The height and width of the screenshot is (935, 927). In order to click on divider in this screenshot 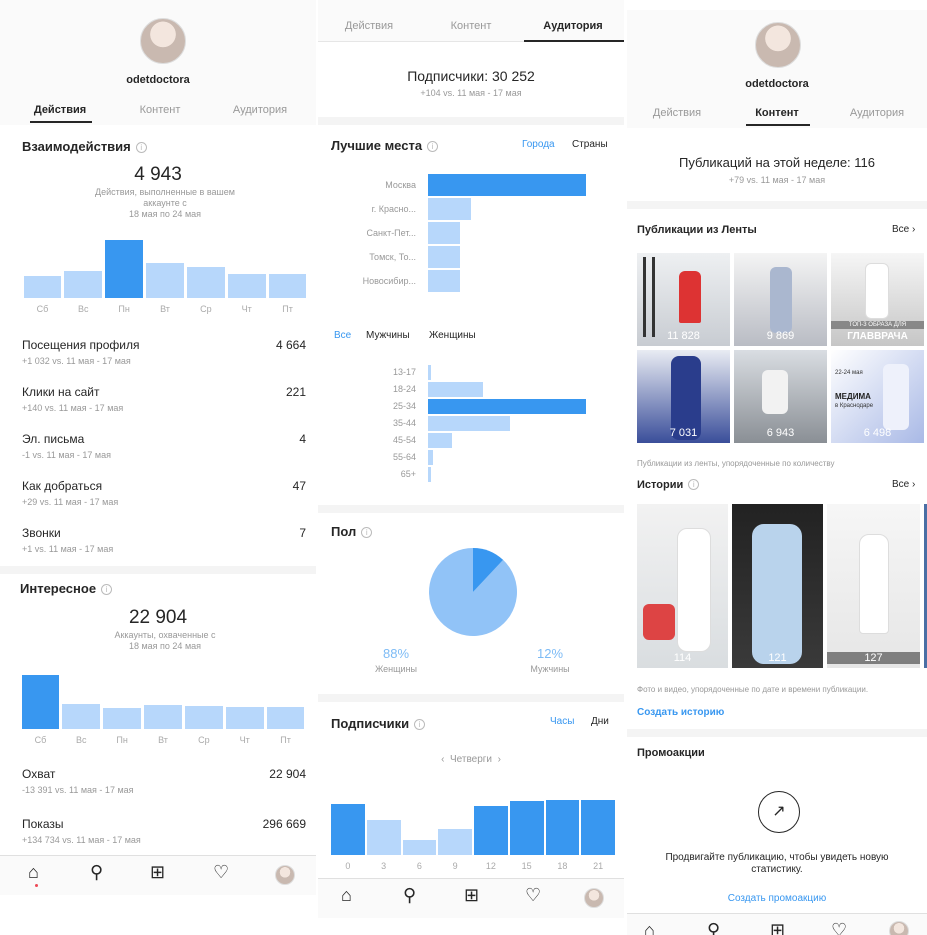, I will do `click(777, 733)`.